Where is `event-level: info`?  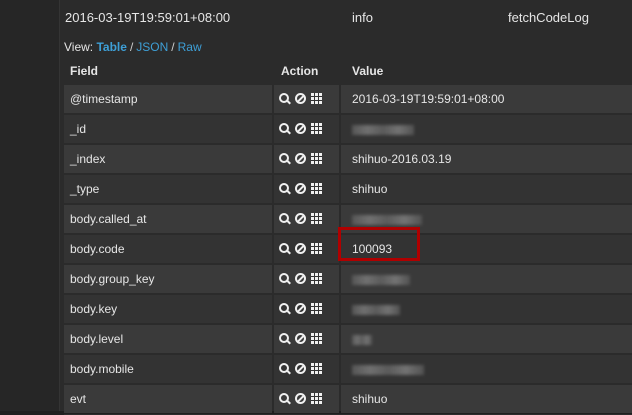
event-level: info is located at coordinates (362, 17).